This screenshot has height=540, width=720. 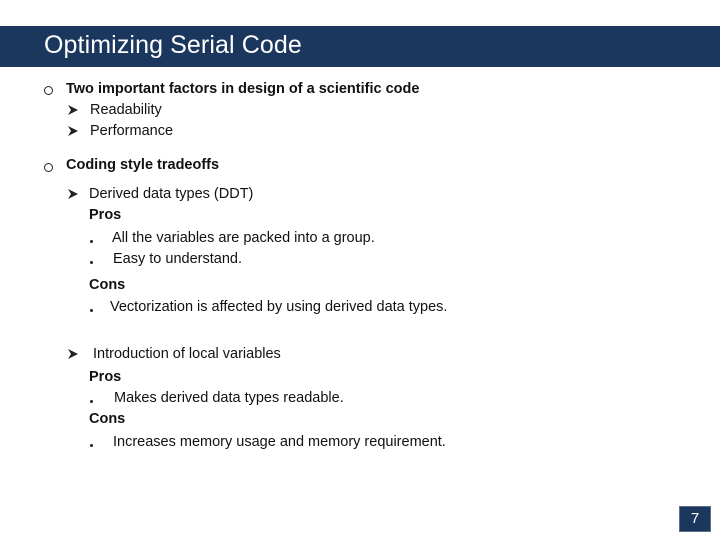 I want to click on topic-label: Derived data types (DDT), so click(x=171, y=194).